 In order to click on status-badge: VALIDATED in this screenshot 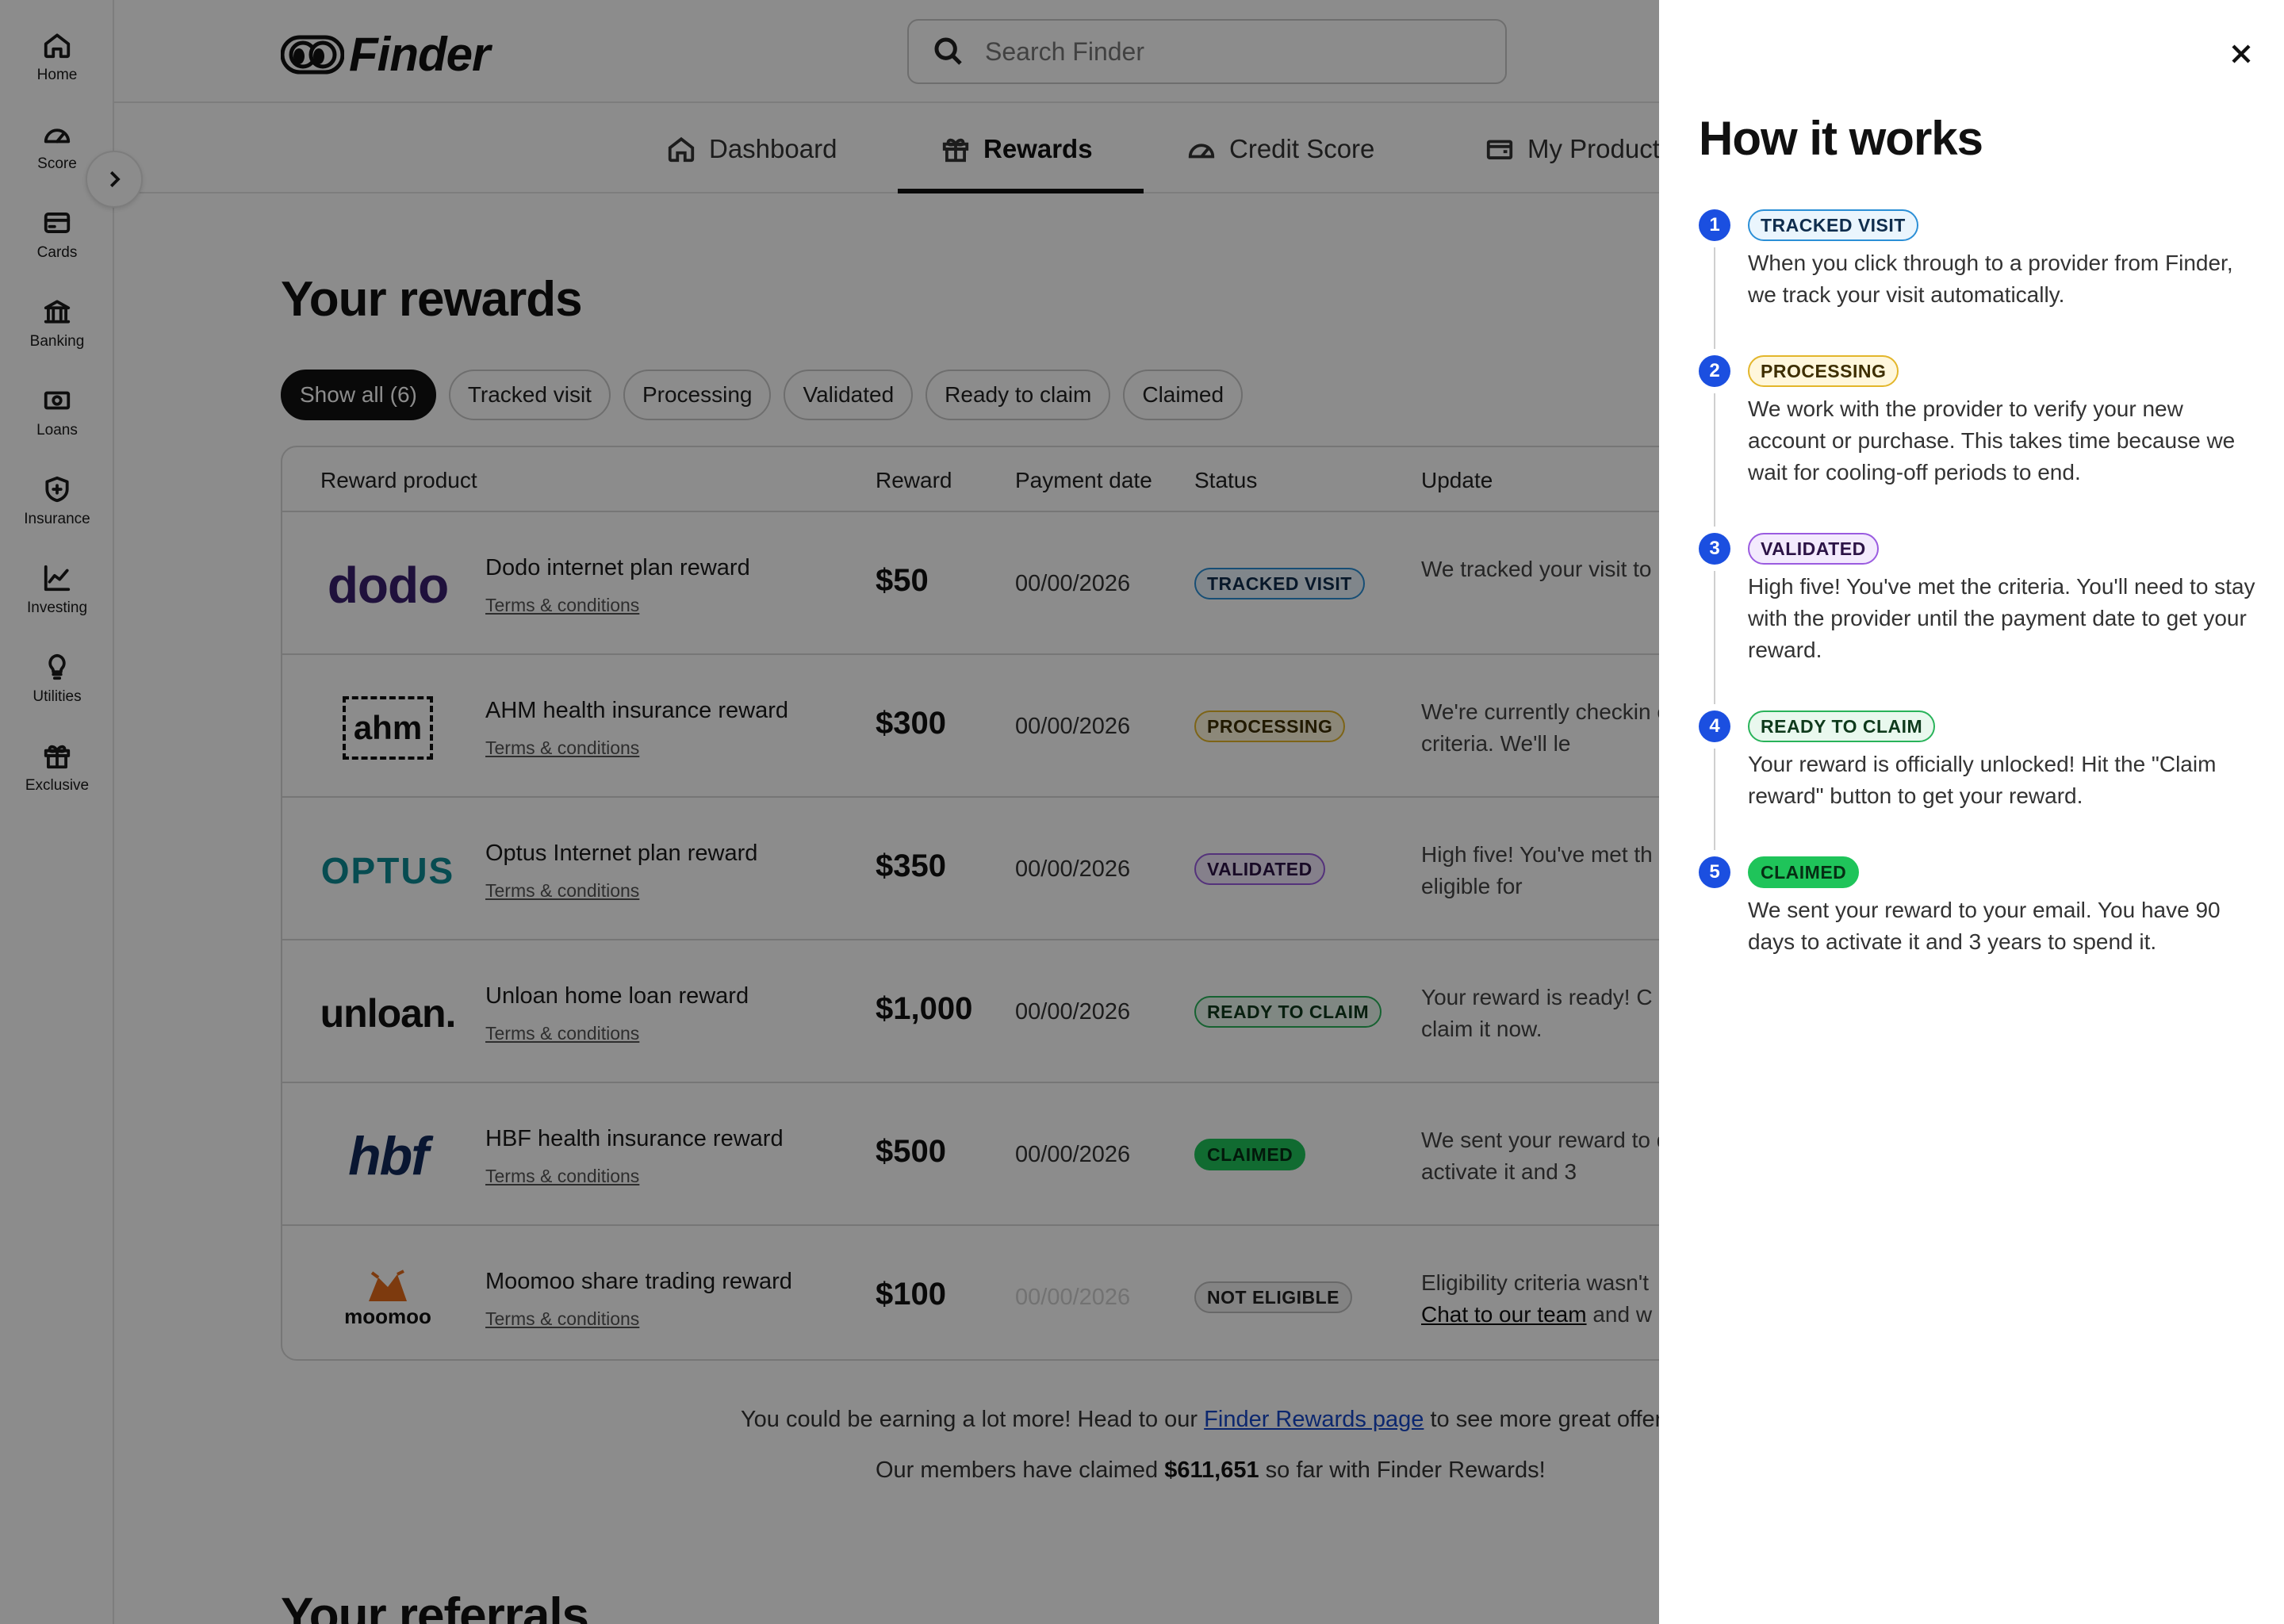, I will do `click(1813, 549)`.